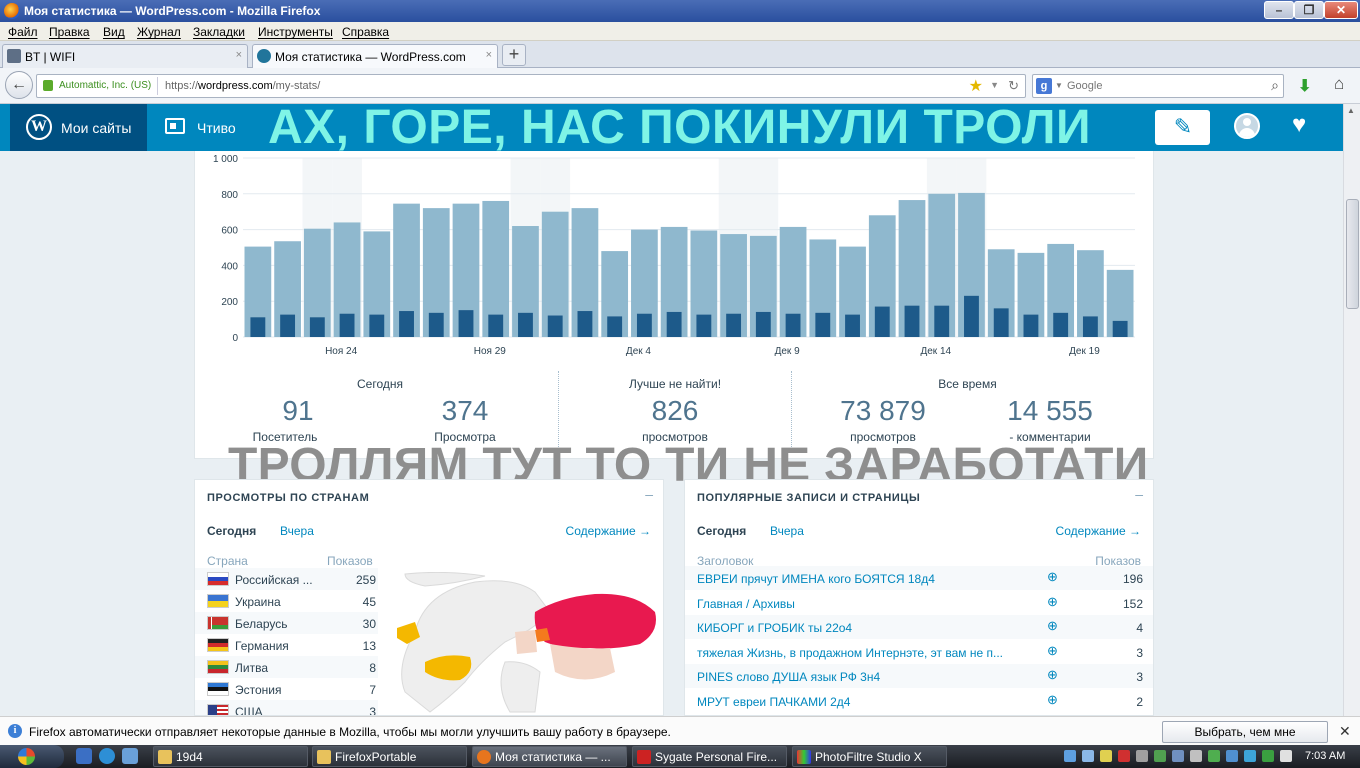  What do you see at coordinates (1139, 677) in the screenshot?
I see `post-views: 3` at bounding box center [1139, 677].